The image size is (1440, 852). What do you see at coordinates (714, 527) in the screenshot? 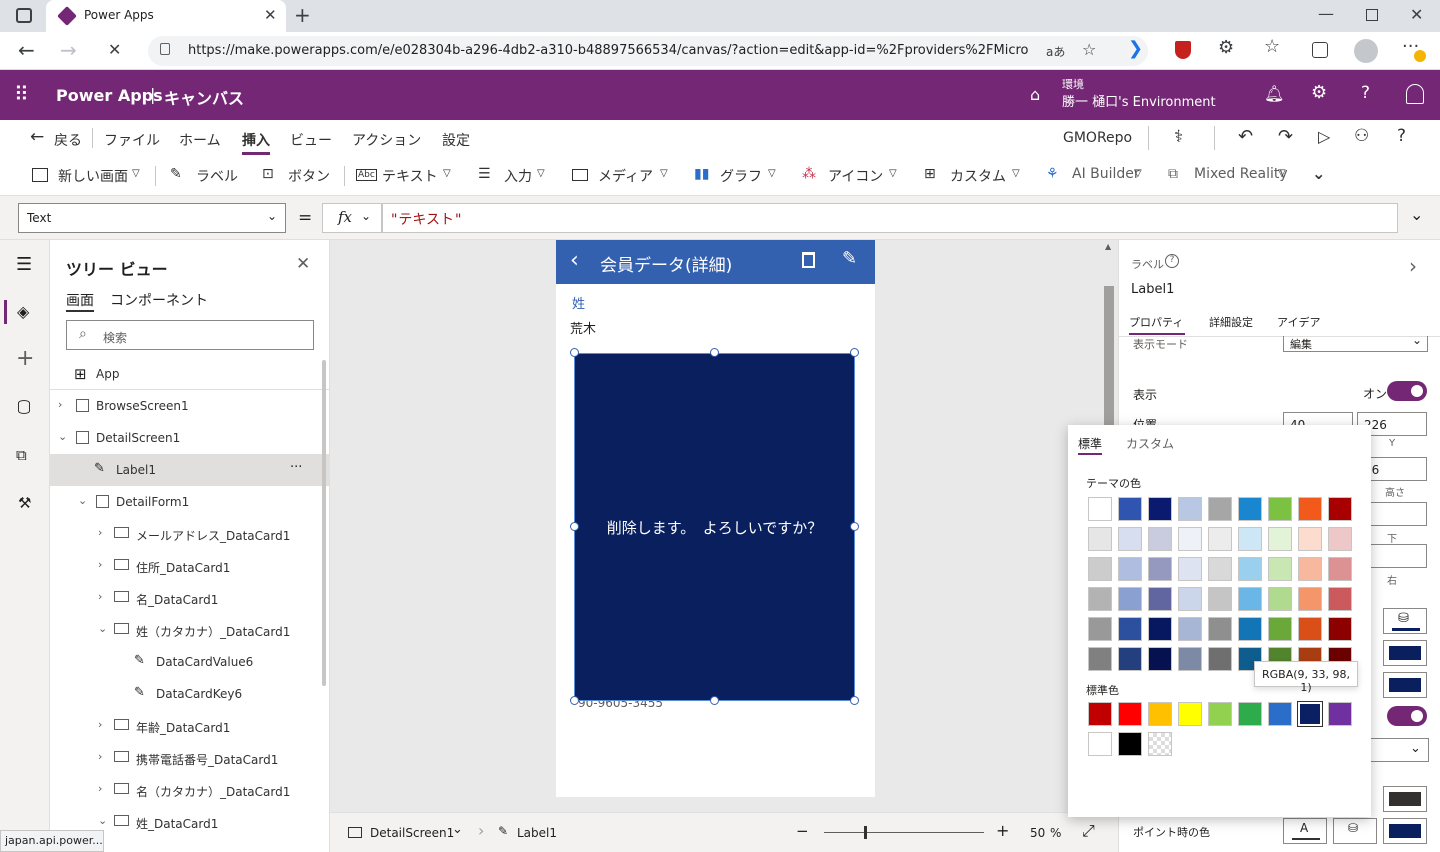
I see `selected-label: 削除します。 よろしいですか？` at bounding box center [714, 527].